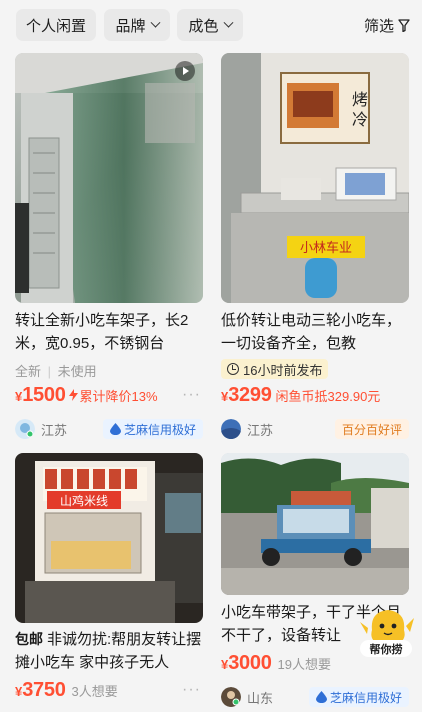 The image size is (422, 712). I want to click on price-row: ¥ 3299 闲鱼币抵329.90元, so click(315, 397).